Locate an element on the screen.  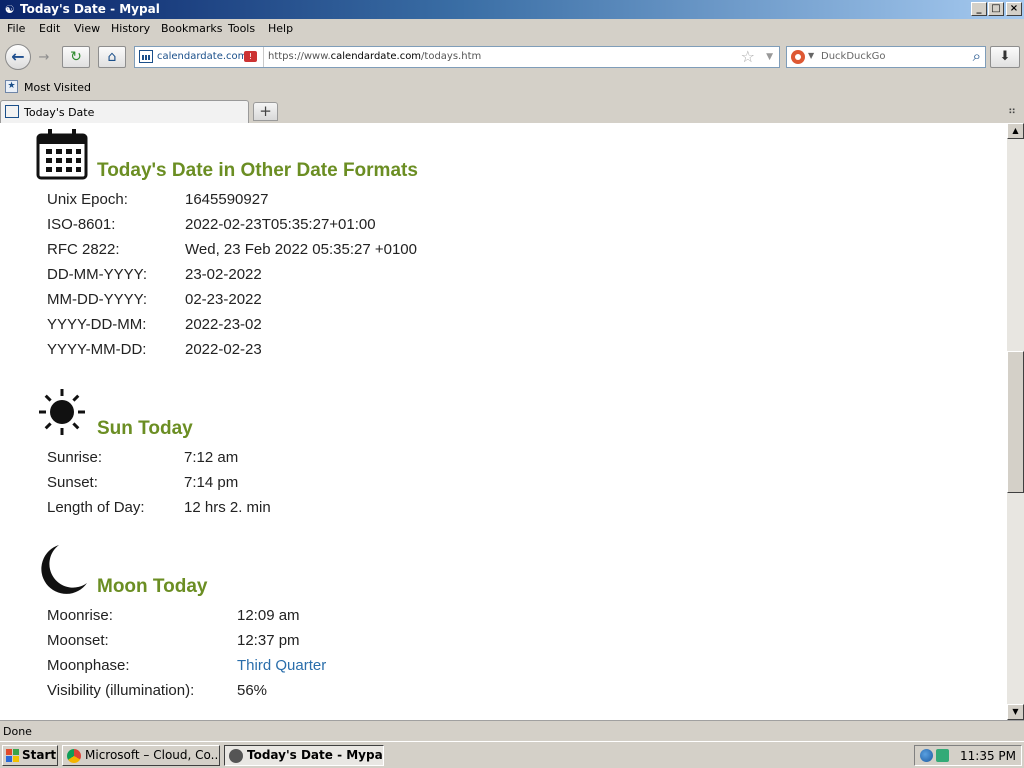
minimize-button: _ is located at coordinates (979, 9).